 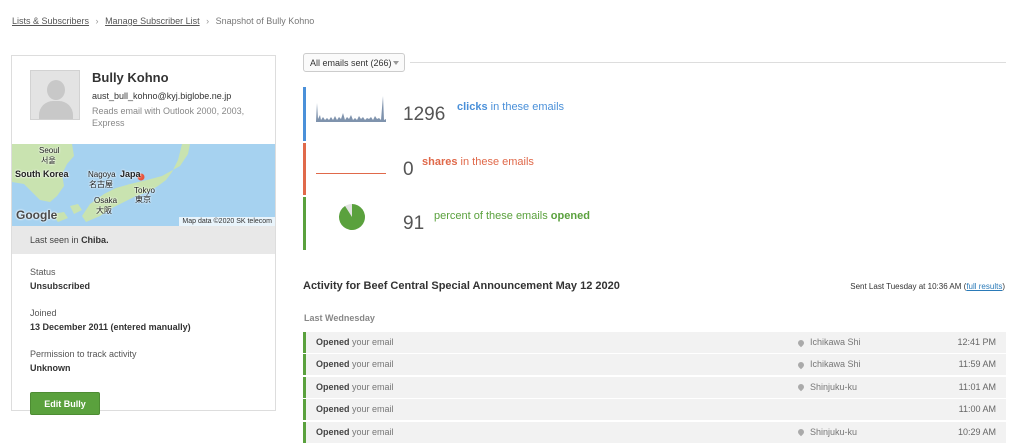 What do you see at coordinates (101, 184) in the screenshot?
I see `map-label-nagoya-native: 名古屋` at bounding box center [101, 184].